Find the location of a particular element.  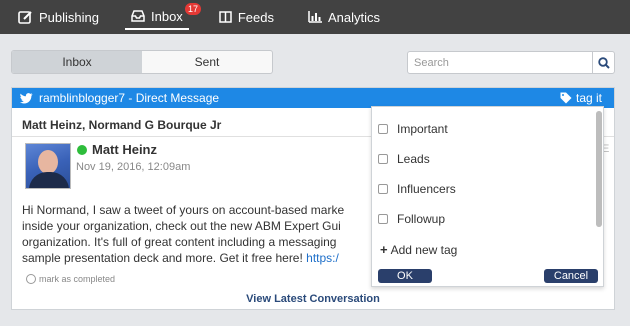

cancel-button: Cancel is located at coordinates (571, 276).